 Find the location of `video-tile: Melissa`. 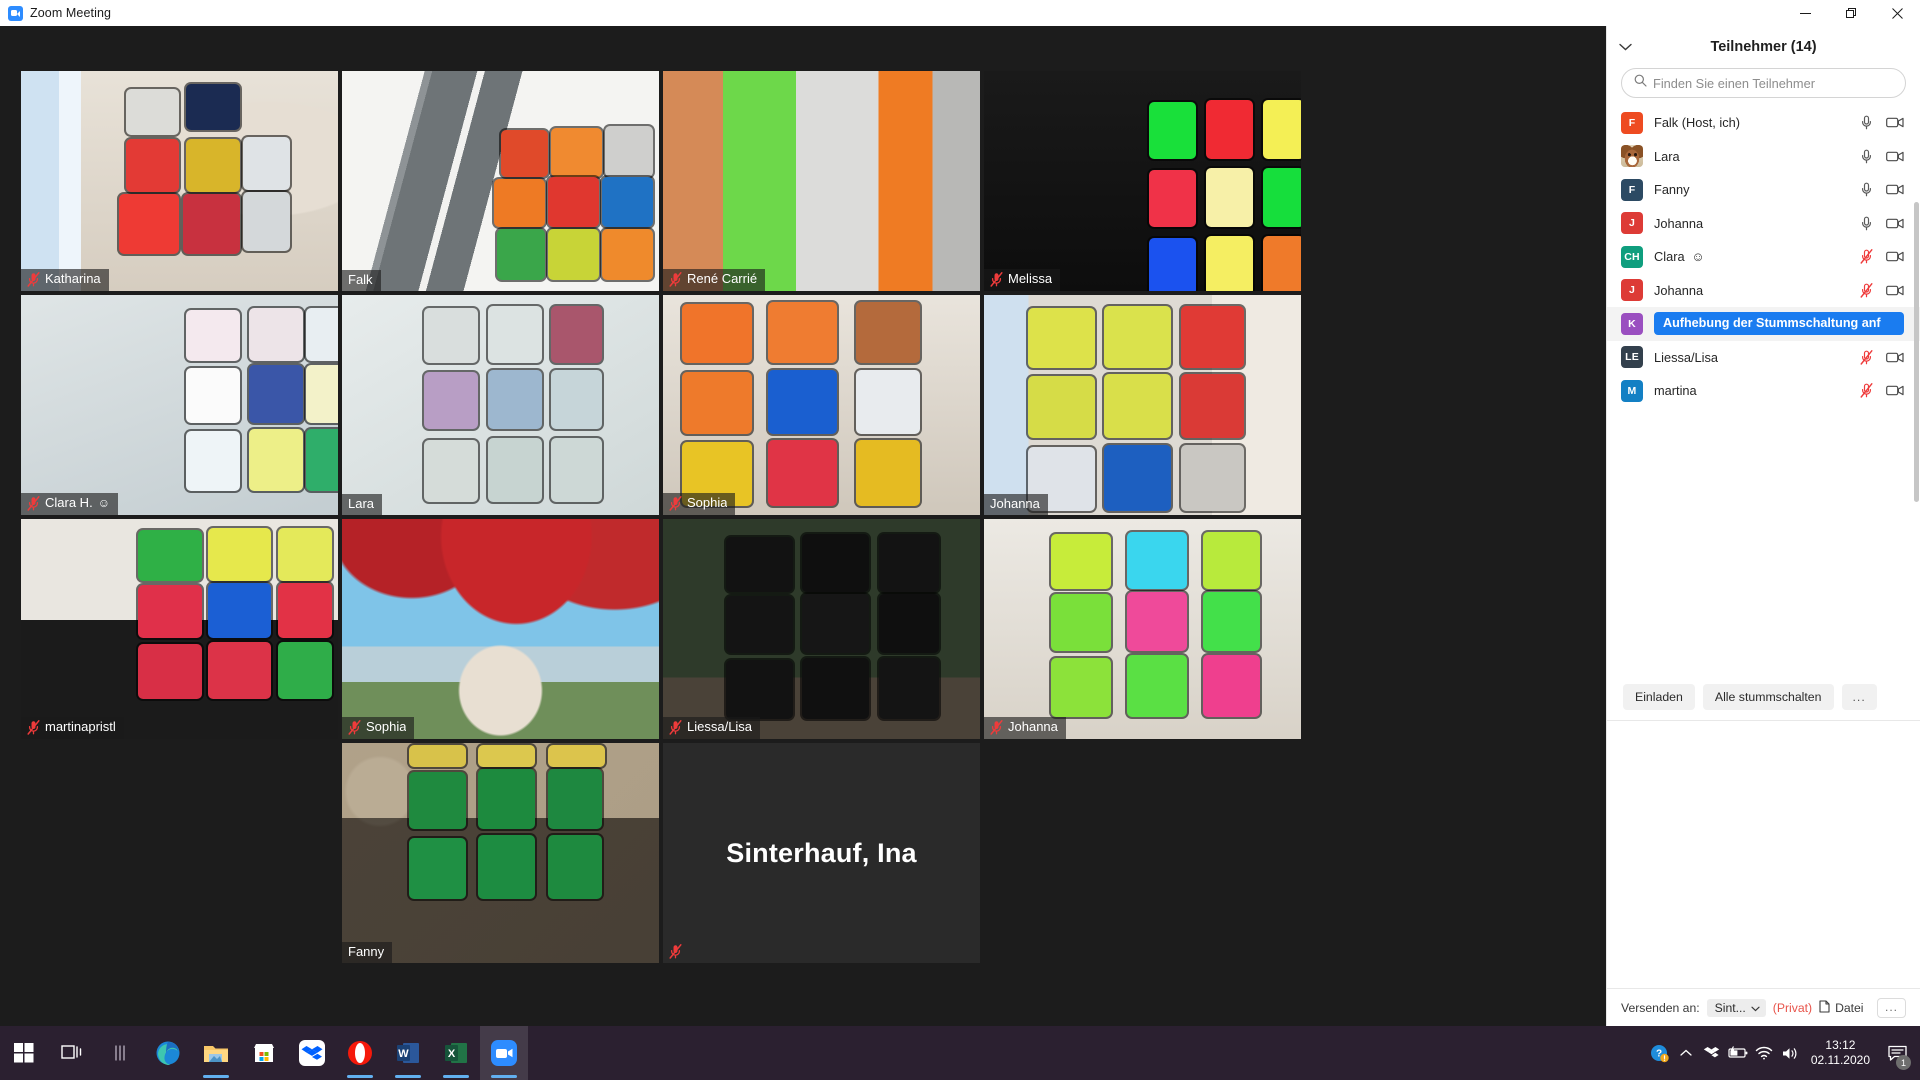

video-tile: Melissa is located at coordinates (1142, 181).